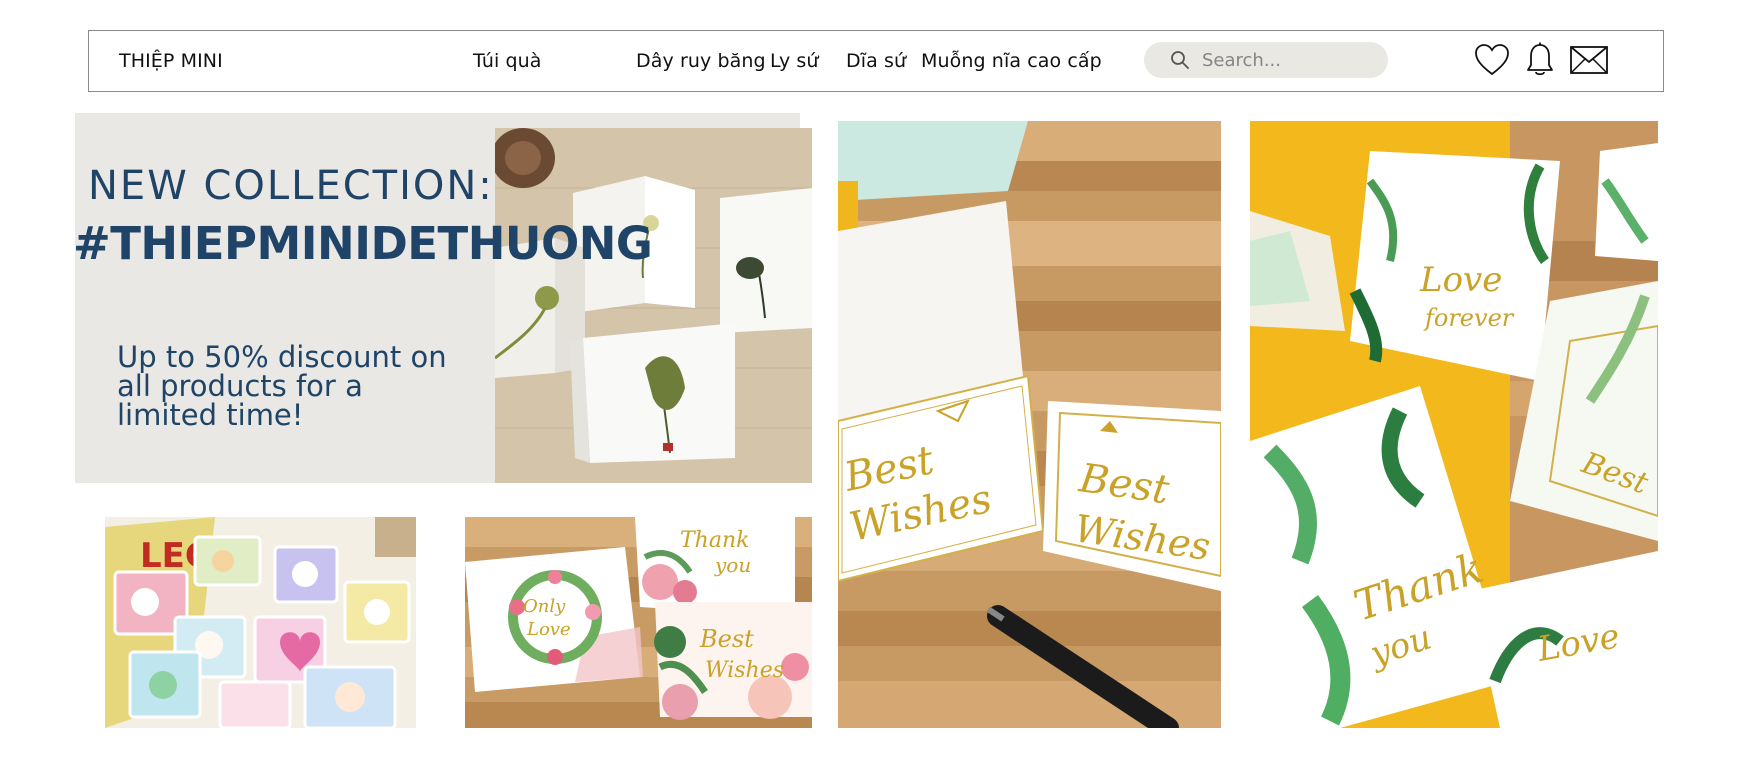  I want to click on product-photo-floral-cards: Only Love Thank you Best Wishes, so click(638, 622).